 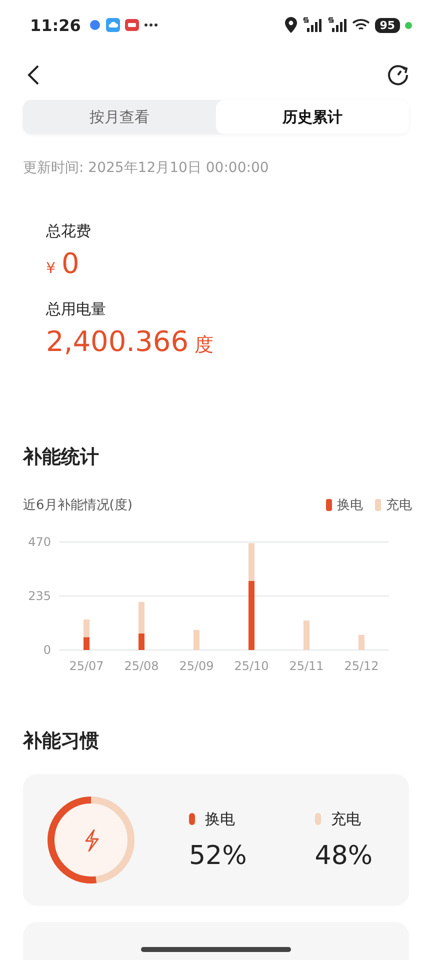 I want to click on energy-unit: 度, so click(x=204, y=345).